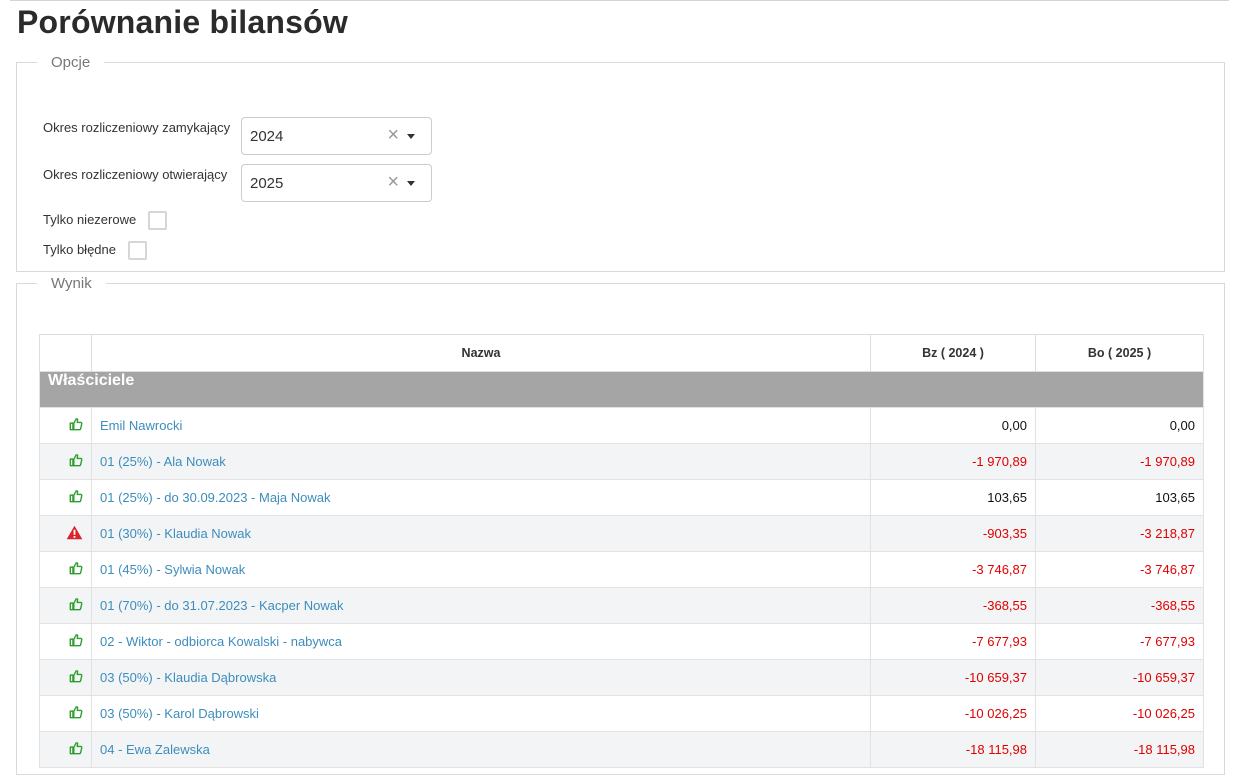 The image size is (1233, 775). What do you see at coordinates (74, 534) in the screenshot?
I see `warning-icon` at bounding box center [74, 534].